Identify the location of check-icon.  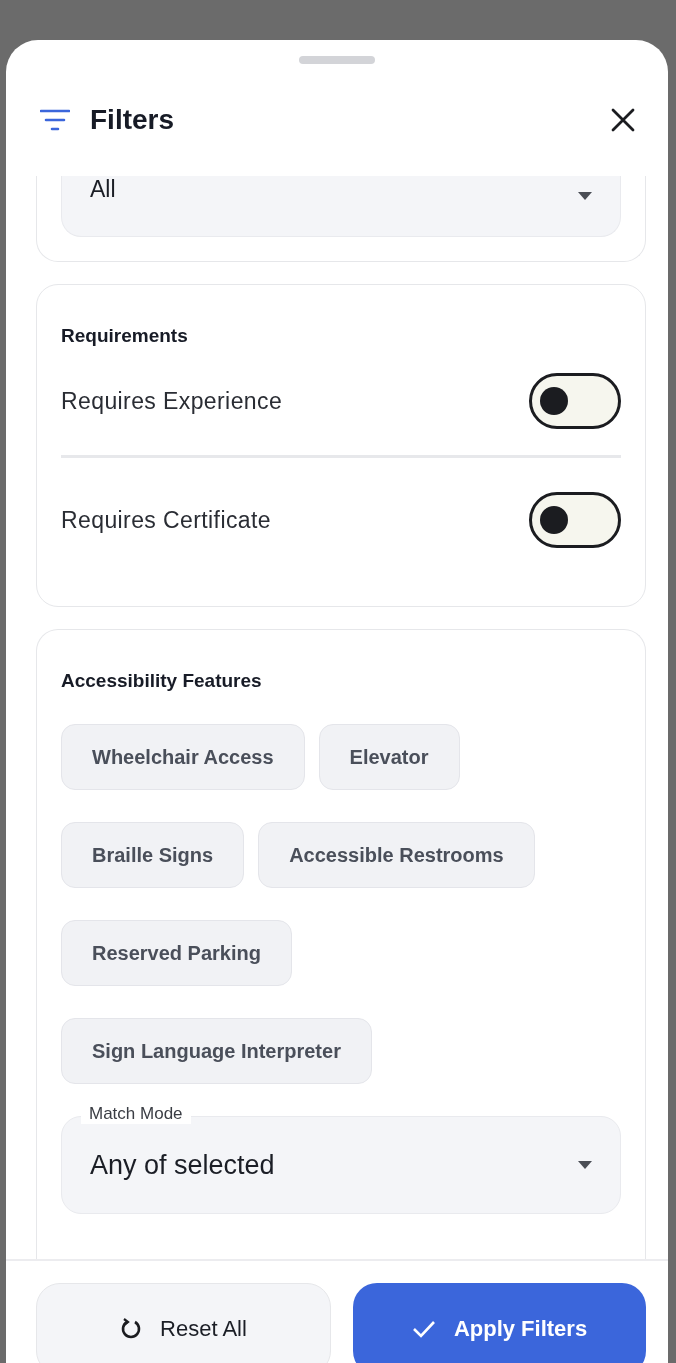
(423, 1329).